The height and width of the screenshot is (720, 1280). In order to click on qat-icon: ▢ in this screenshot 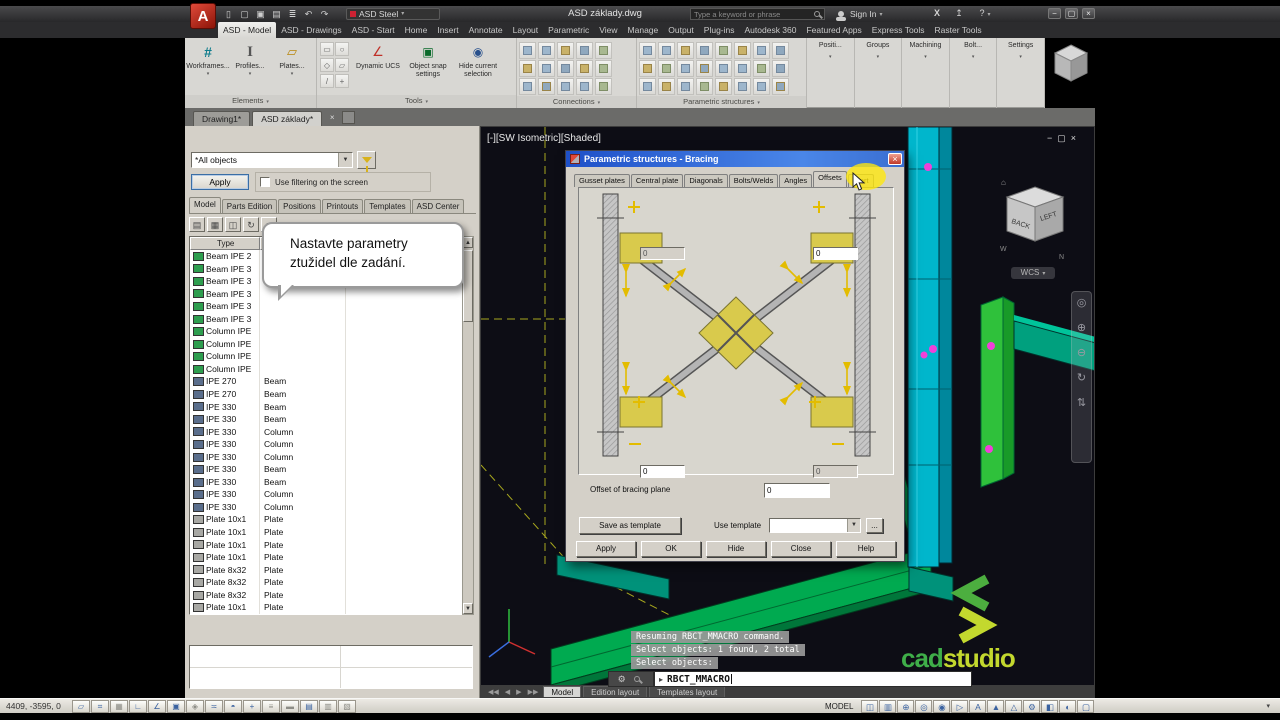, I will do `click(244, 14)`.